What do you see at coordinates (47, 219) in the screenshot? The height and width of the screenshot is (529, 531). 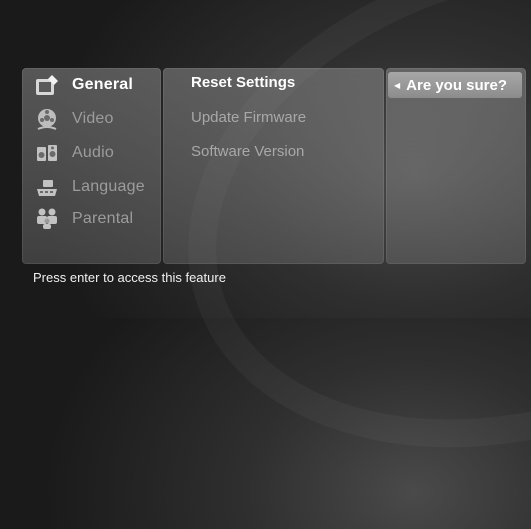 I see `parental-family-icon` at bounding box center [47, 219].